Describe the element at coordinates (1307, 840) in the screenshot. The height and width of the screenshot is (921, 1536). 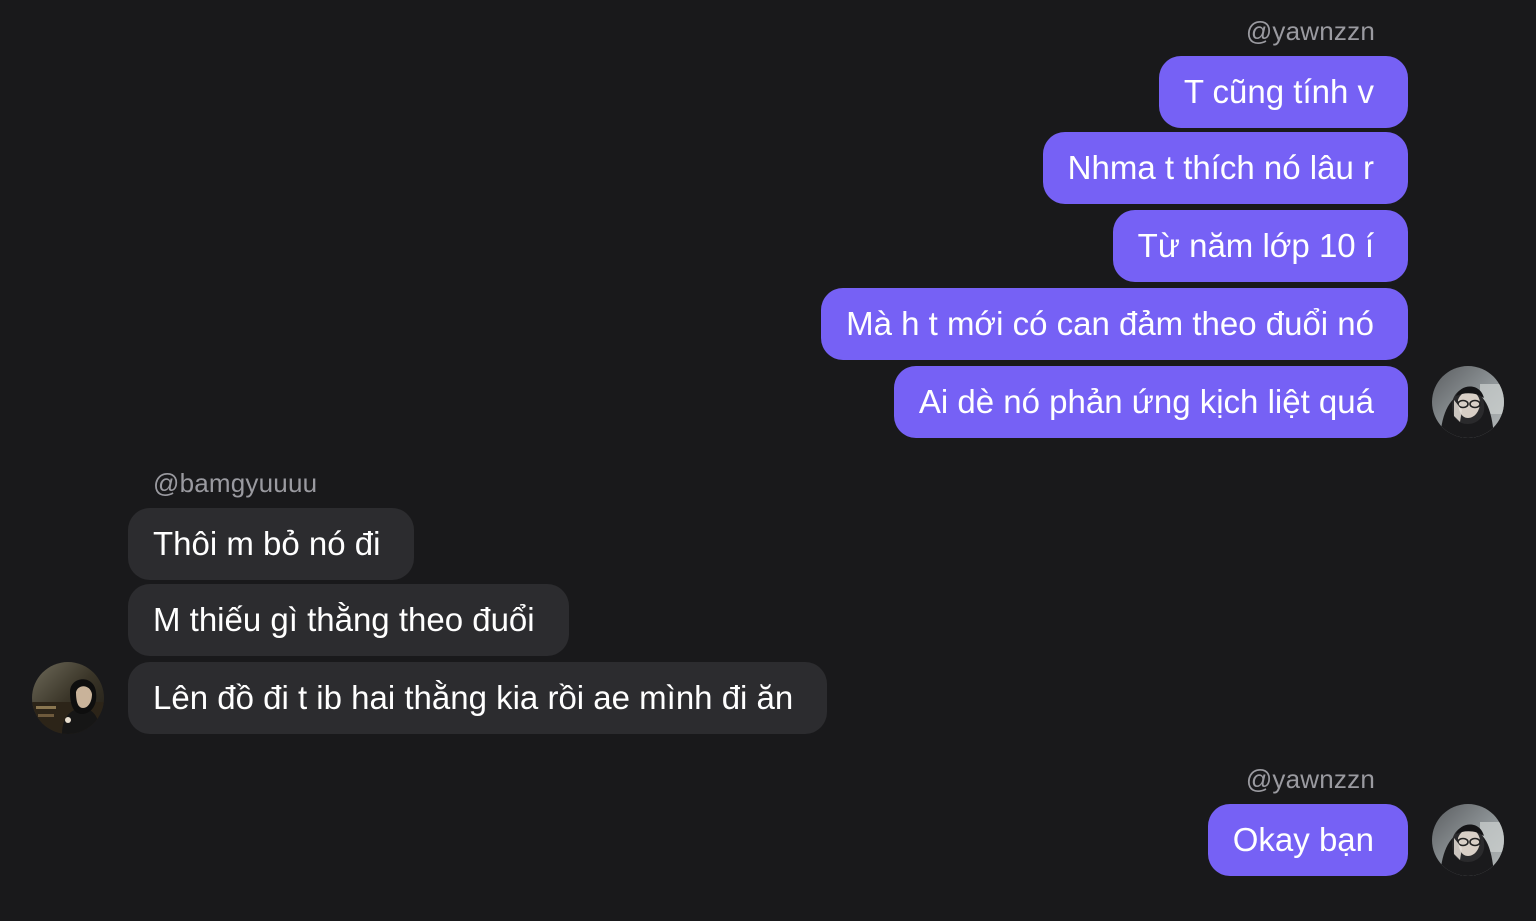
I see `message-bubble-outgoing: Okay bạn` at that location.